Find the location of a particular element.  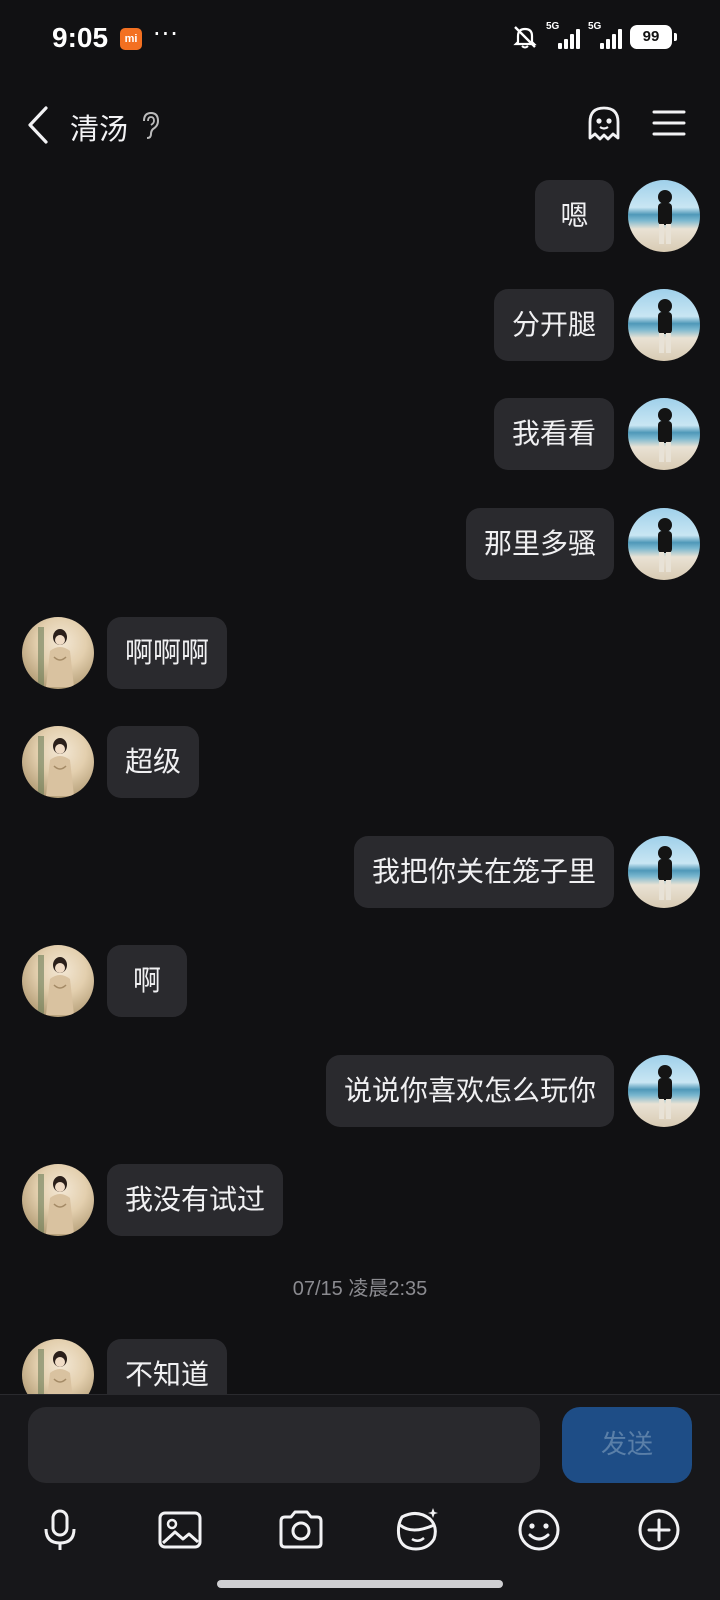

message-row-incoming: 超级 is located at coordinates (360, 762).